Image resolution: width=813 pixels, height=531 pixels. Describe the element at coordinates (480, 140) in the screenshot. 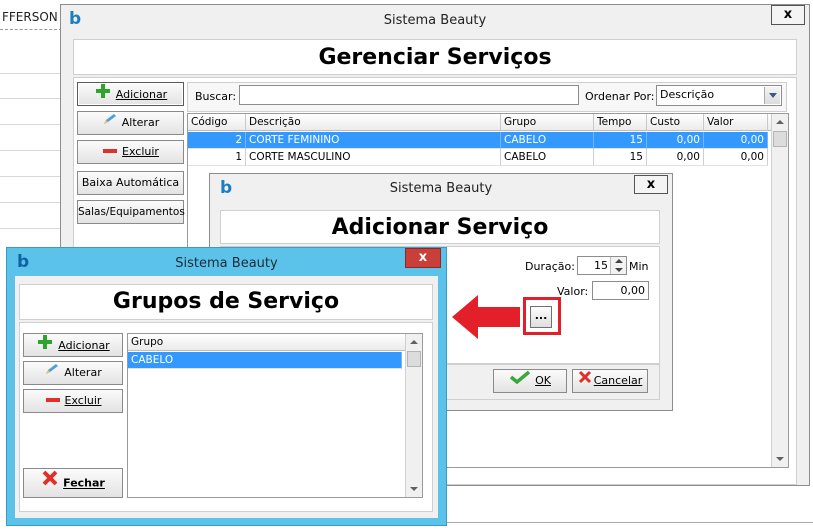

I see `table-row: 2 CORTE FEMININO CABELO 15 0,00 0,00` at that location.